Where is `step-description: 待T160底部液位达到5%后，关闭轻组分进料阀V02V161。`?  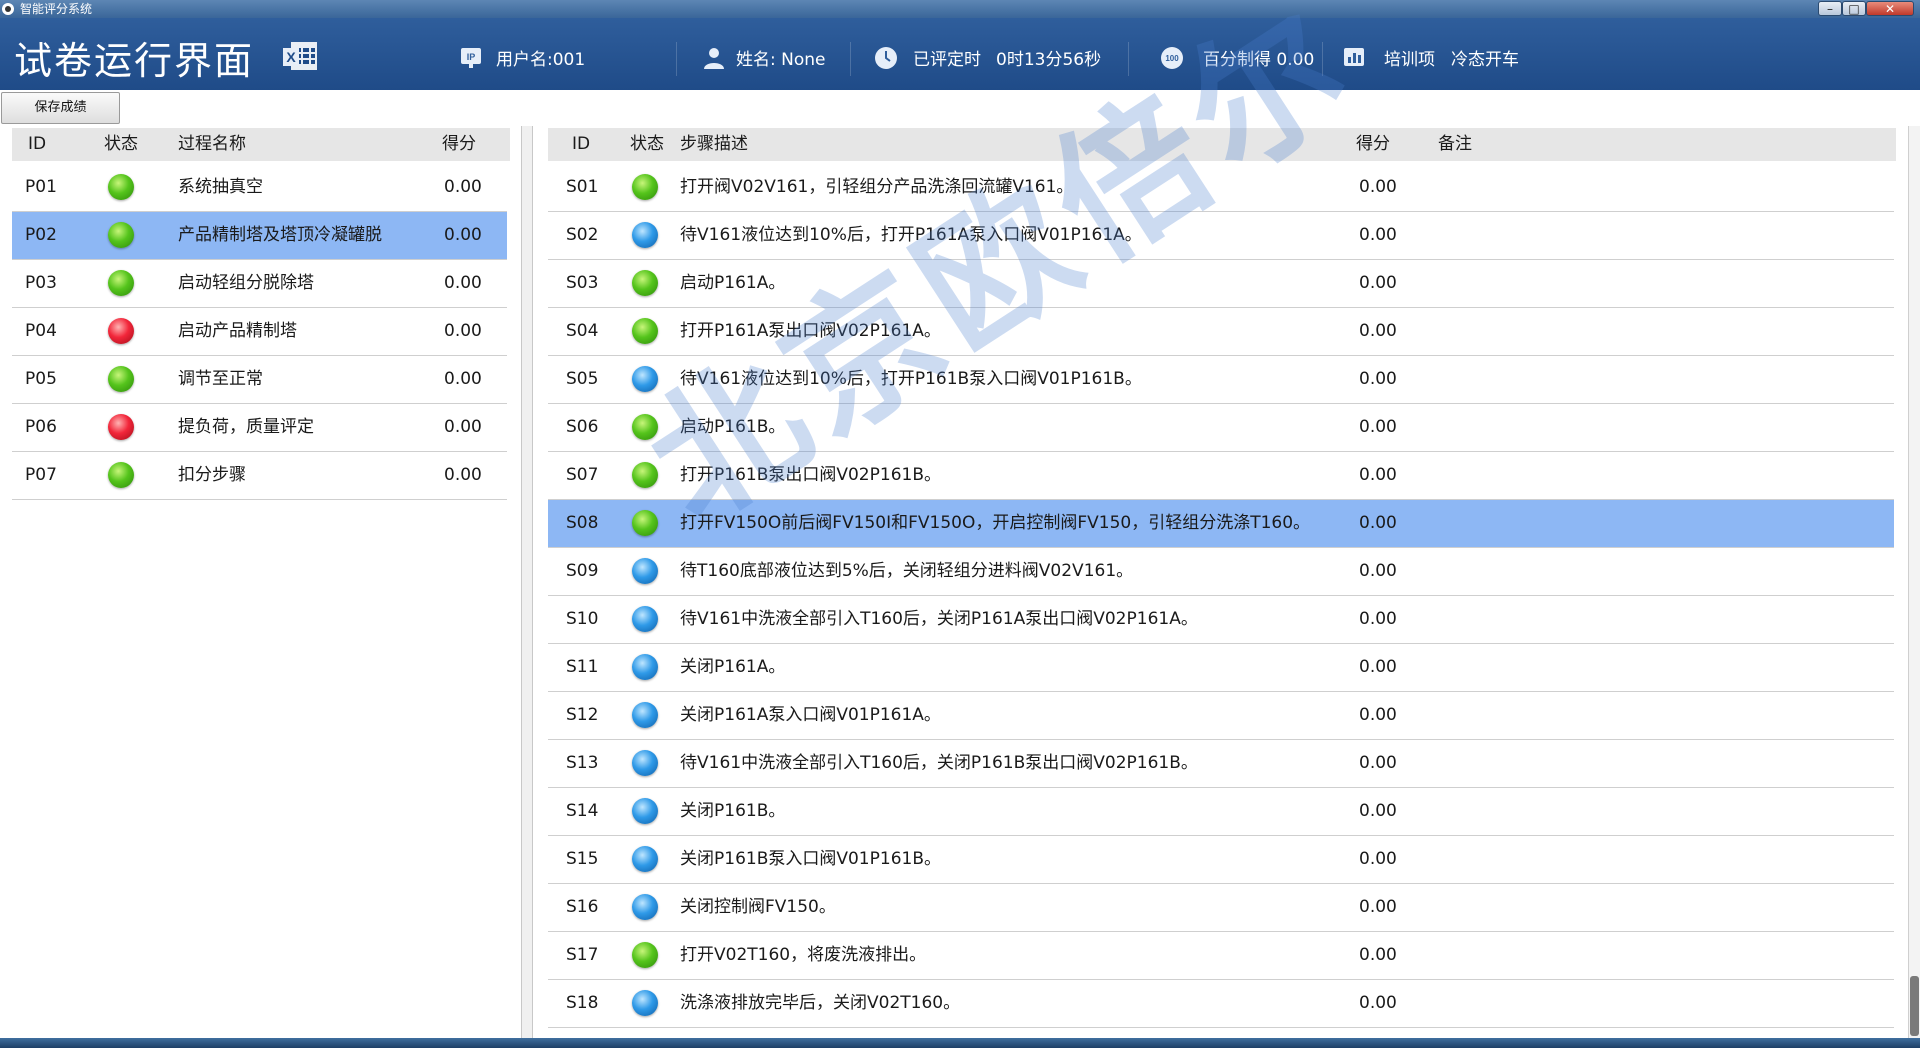
step-description: 待T160底部液位达到5%后，关闭轻组分进料阀V02V161。 is located at coordinates (907, 571).